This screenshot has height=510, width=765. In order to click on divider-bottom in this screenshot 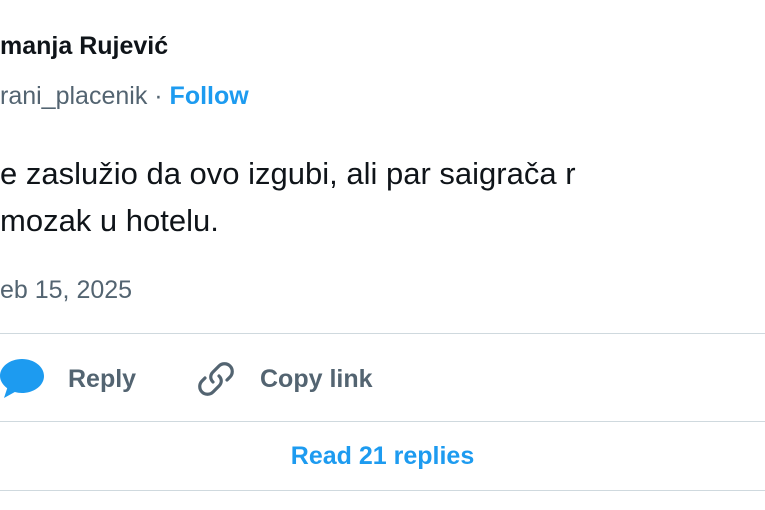, I will do `click(382, 421)`.